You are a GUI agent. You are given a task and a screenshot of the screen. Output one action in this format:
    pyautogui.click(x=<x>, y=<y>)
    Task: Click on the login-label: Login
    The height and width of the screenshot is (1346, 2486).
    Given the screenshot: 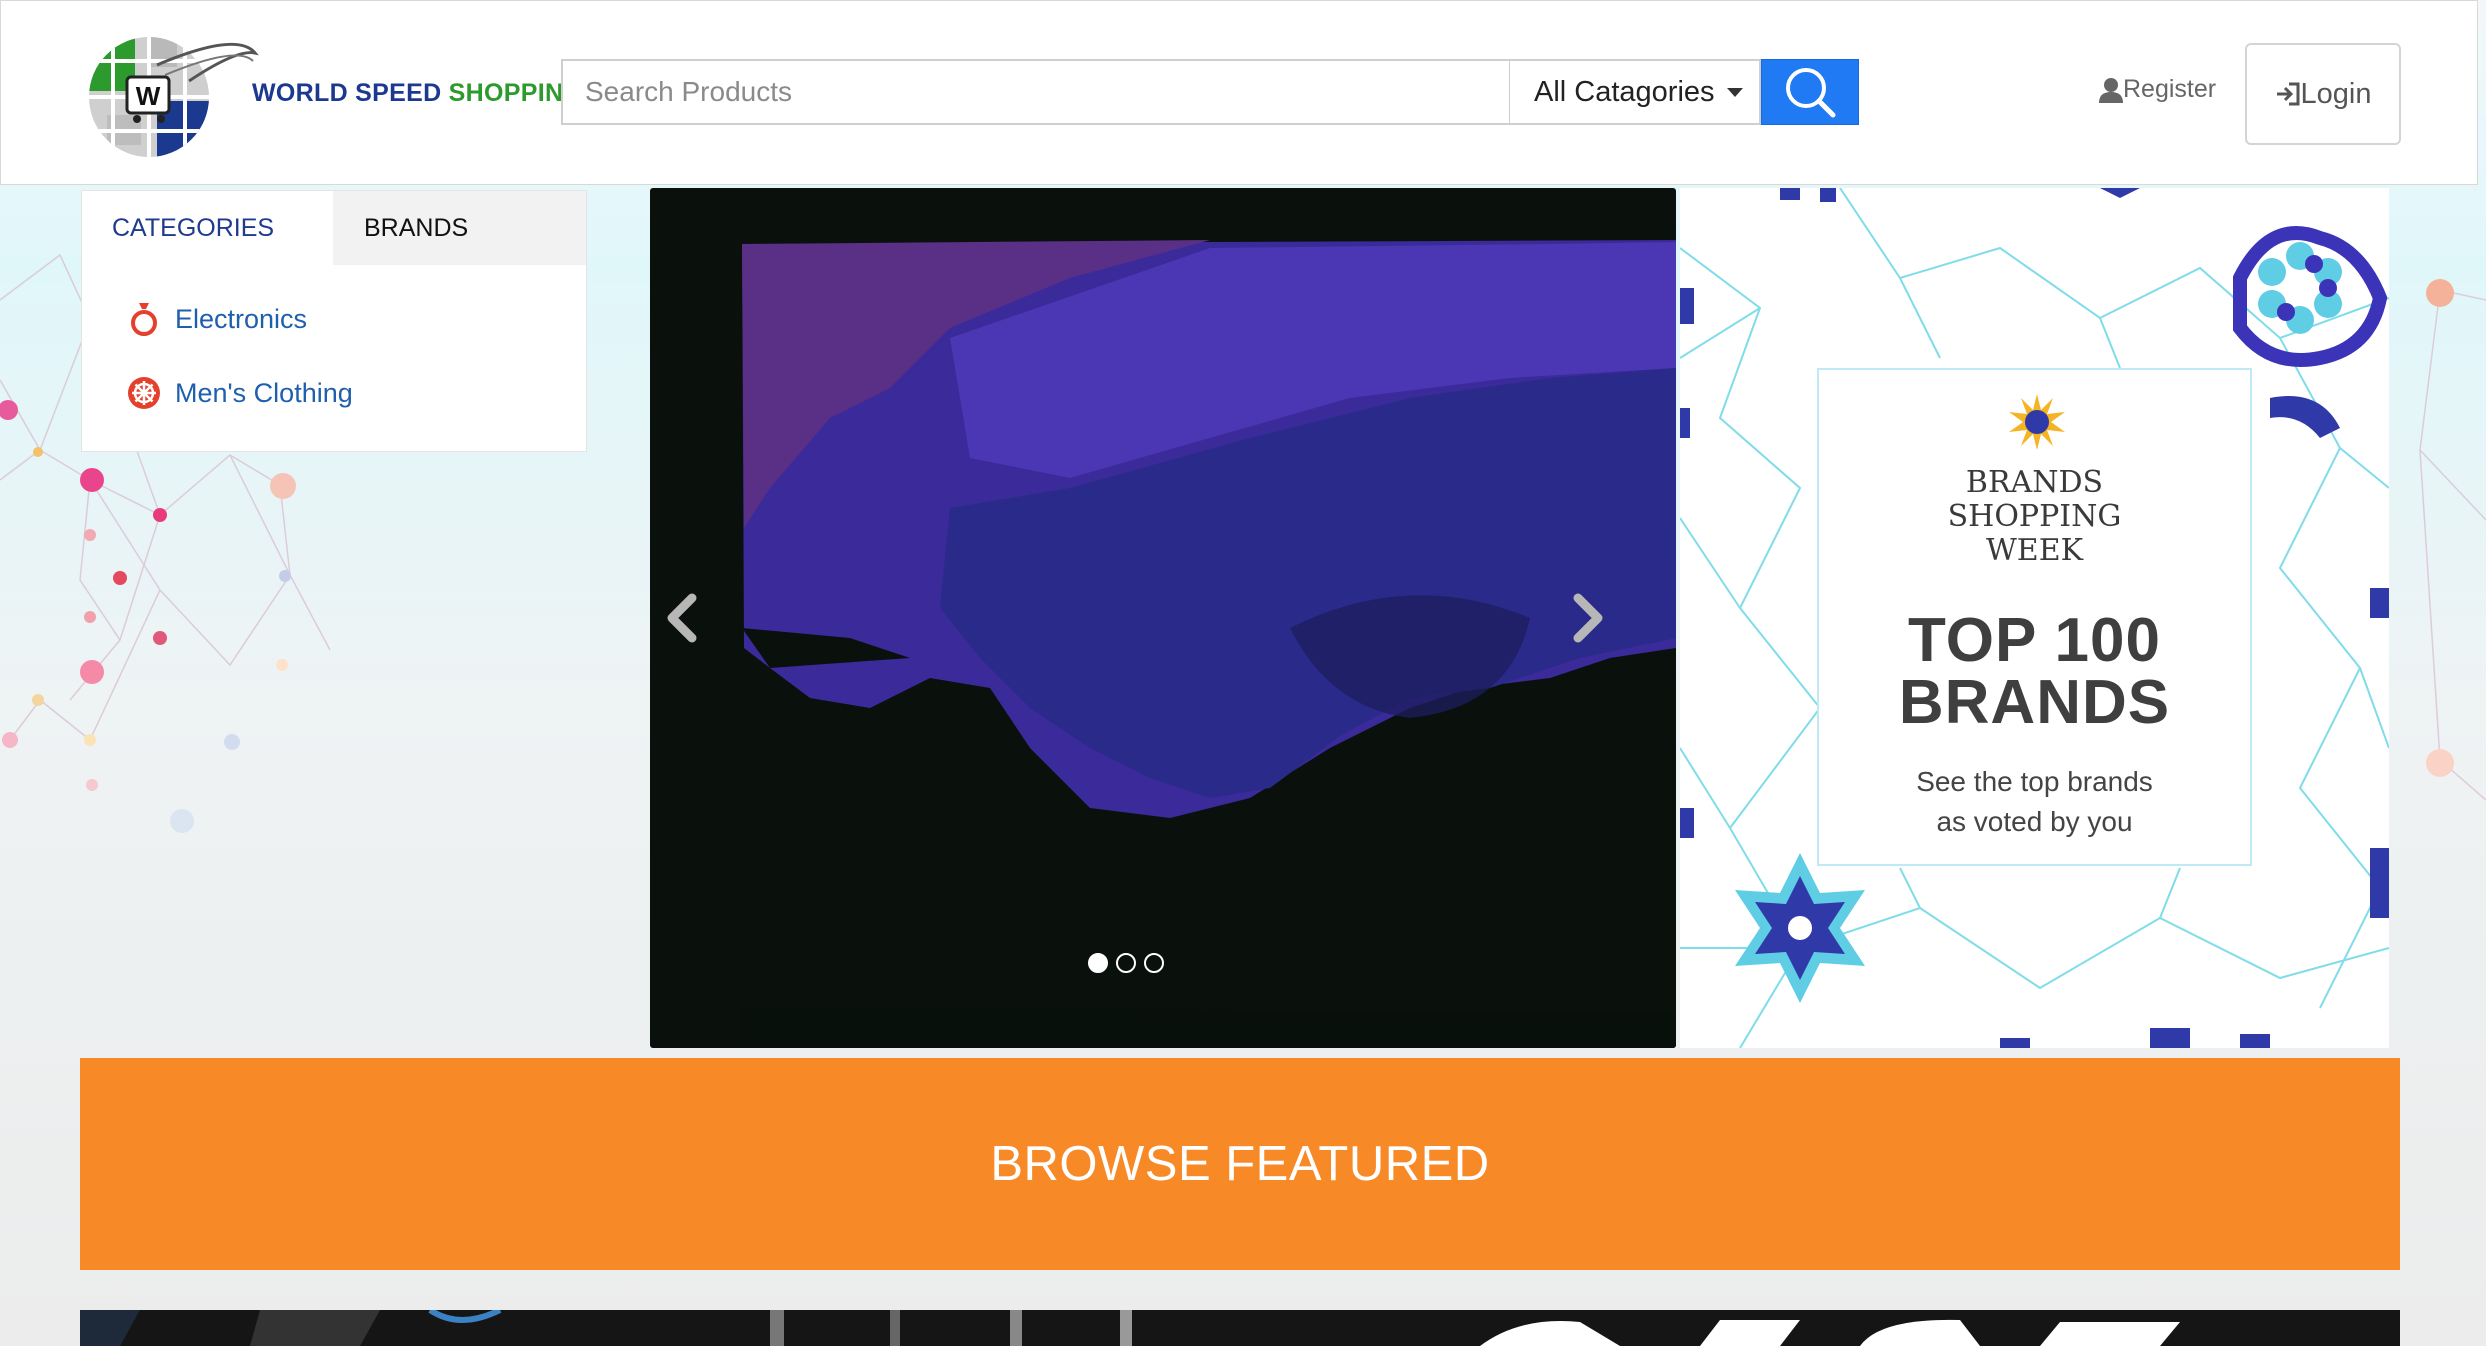 What is the action you would take?
    pyautogui.click(x=2336, y=93)
    